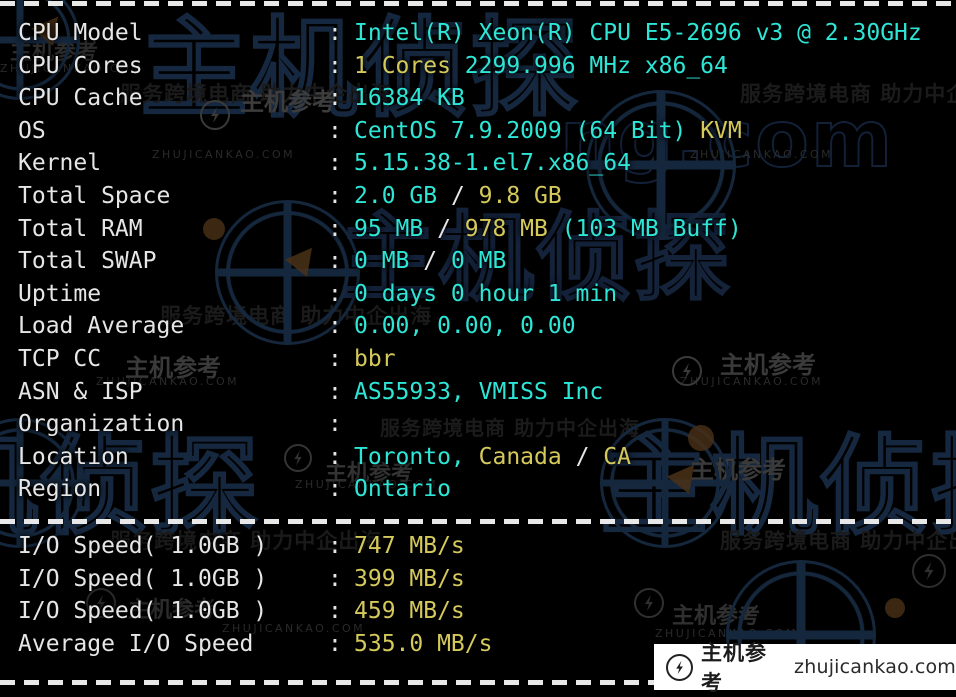 The height and width of the screenshot is (697, 956). I want to click on io-speed-value: 747 MB/s, so click(409, 546).